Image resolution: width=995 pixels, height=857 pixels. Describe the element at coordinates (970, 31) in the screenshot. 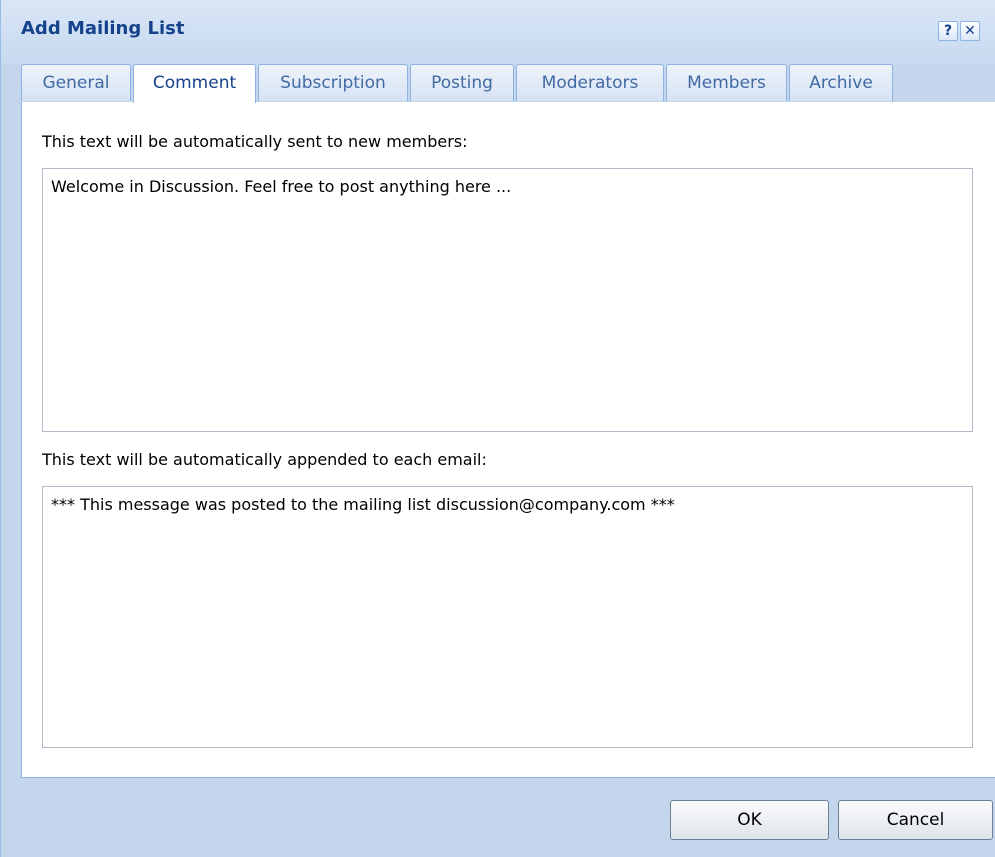

I see `close-icon: ✕` at that location.